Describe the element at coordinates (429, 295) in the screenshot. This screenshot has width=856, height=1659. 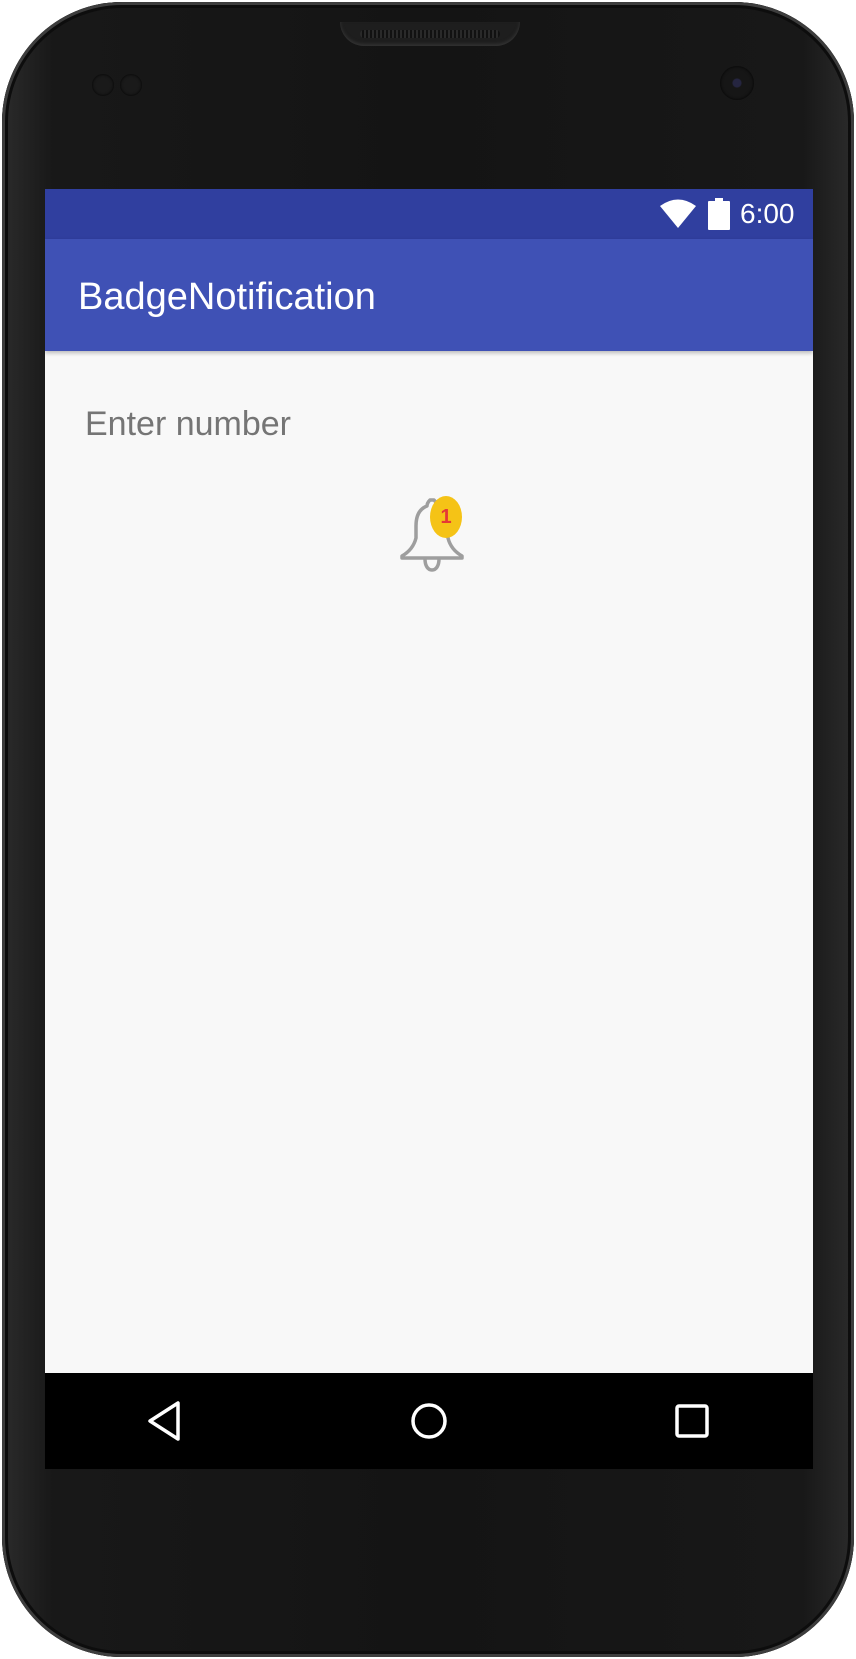
I see `app-toolbar: BadgeNotification` at that location.